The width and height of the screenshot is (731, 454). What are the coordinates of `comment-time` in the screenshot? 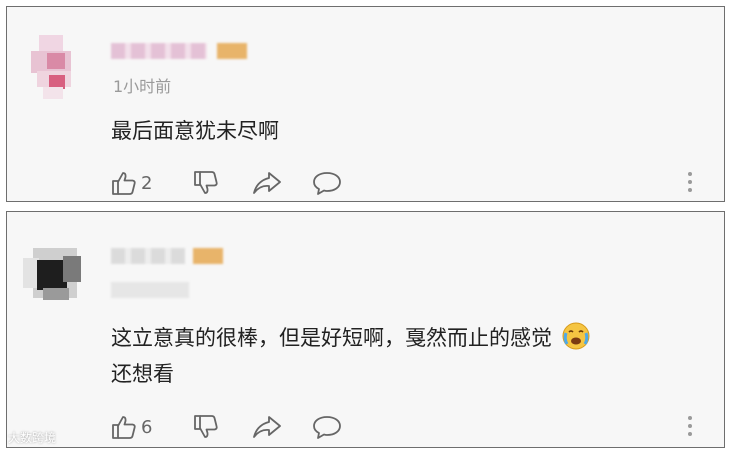 It's located at (150, 290).